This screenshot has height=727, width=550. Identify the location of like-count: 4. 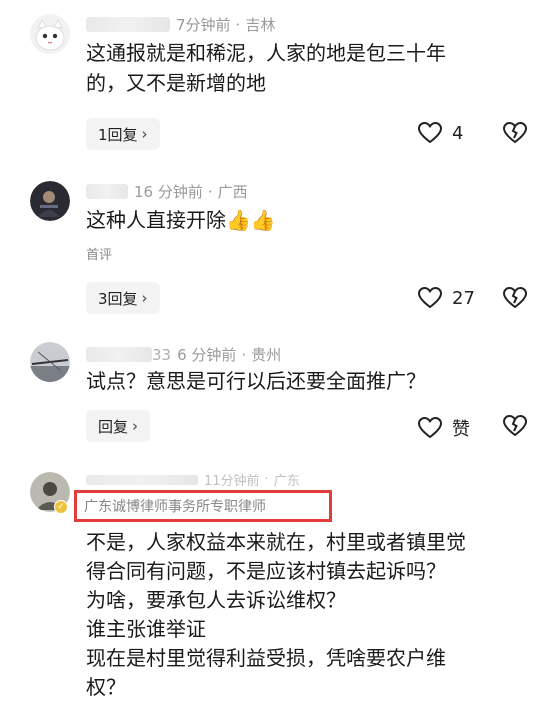
(458, 133).